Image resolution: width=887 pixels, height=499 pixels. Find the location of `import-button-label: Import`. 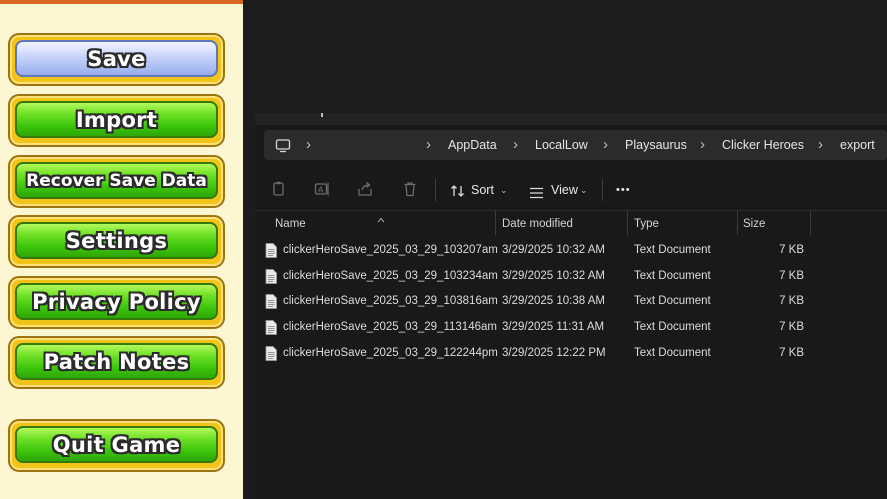

import-button-label: Import is located at coordinates (116, 119).